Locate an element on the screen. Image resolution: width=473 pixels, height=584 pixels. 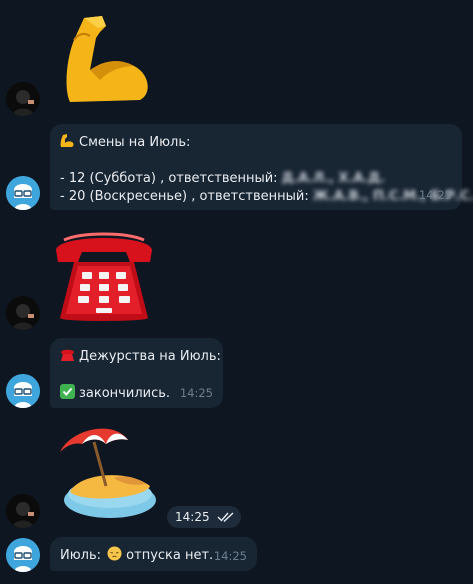
sticker-time: 14:25 is located at coordinates (192, 517).